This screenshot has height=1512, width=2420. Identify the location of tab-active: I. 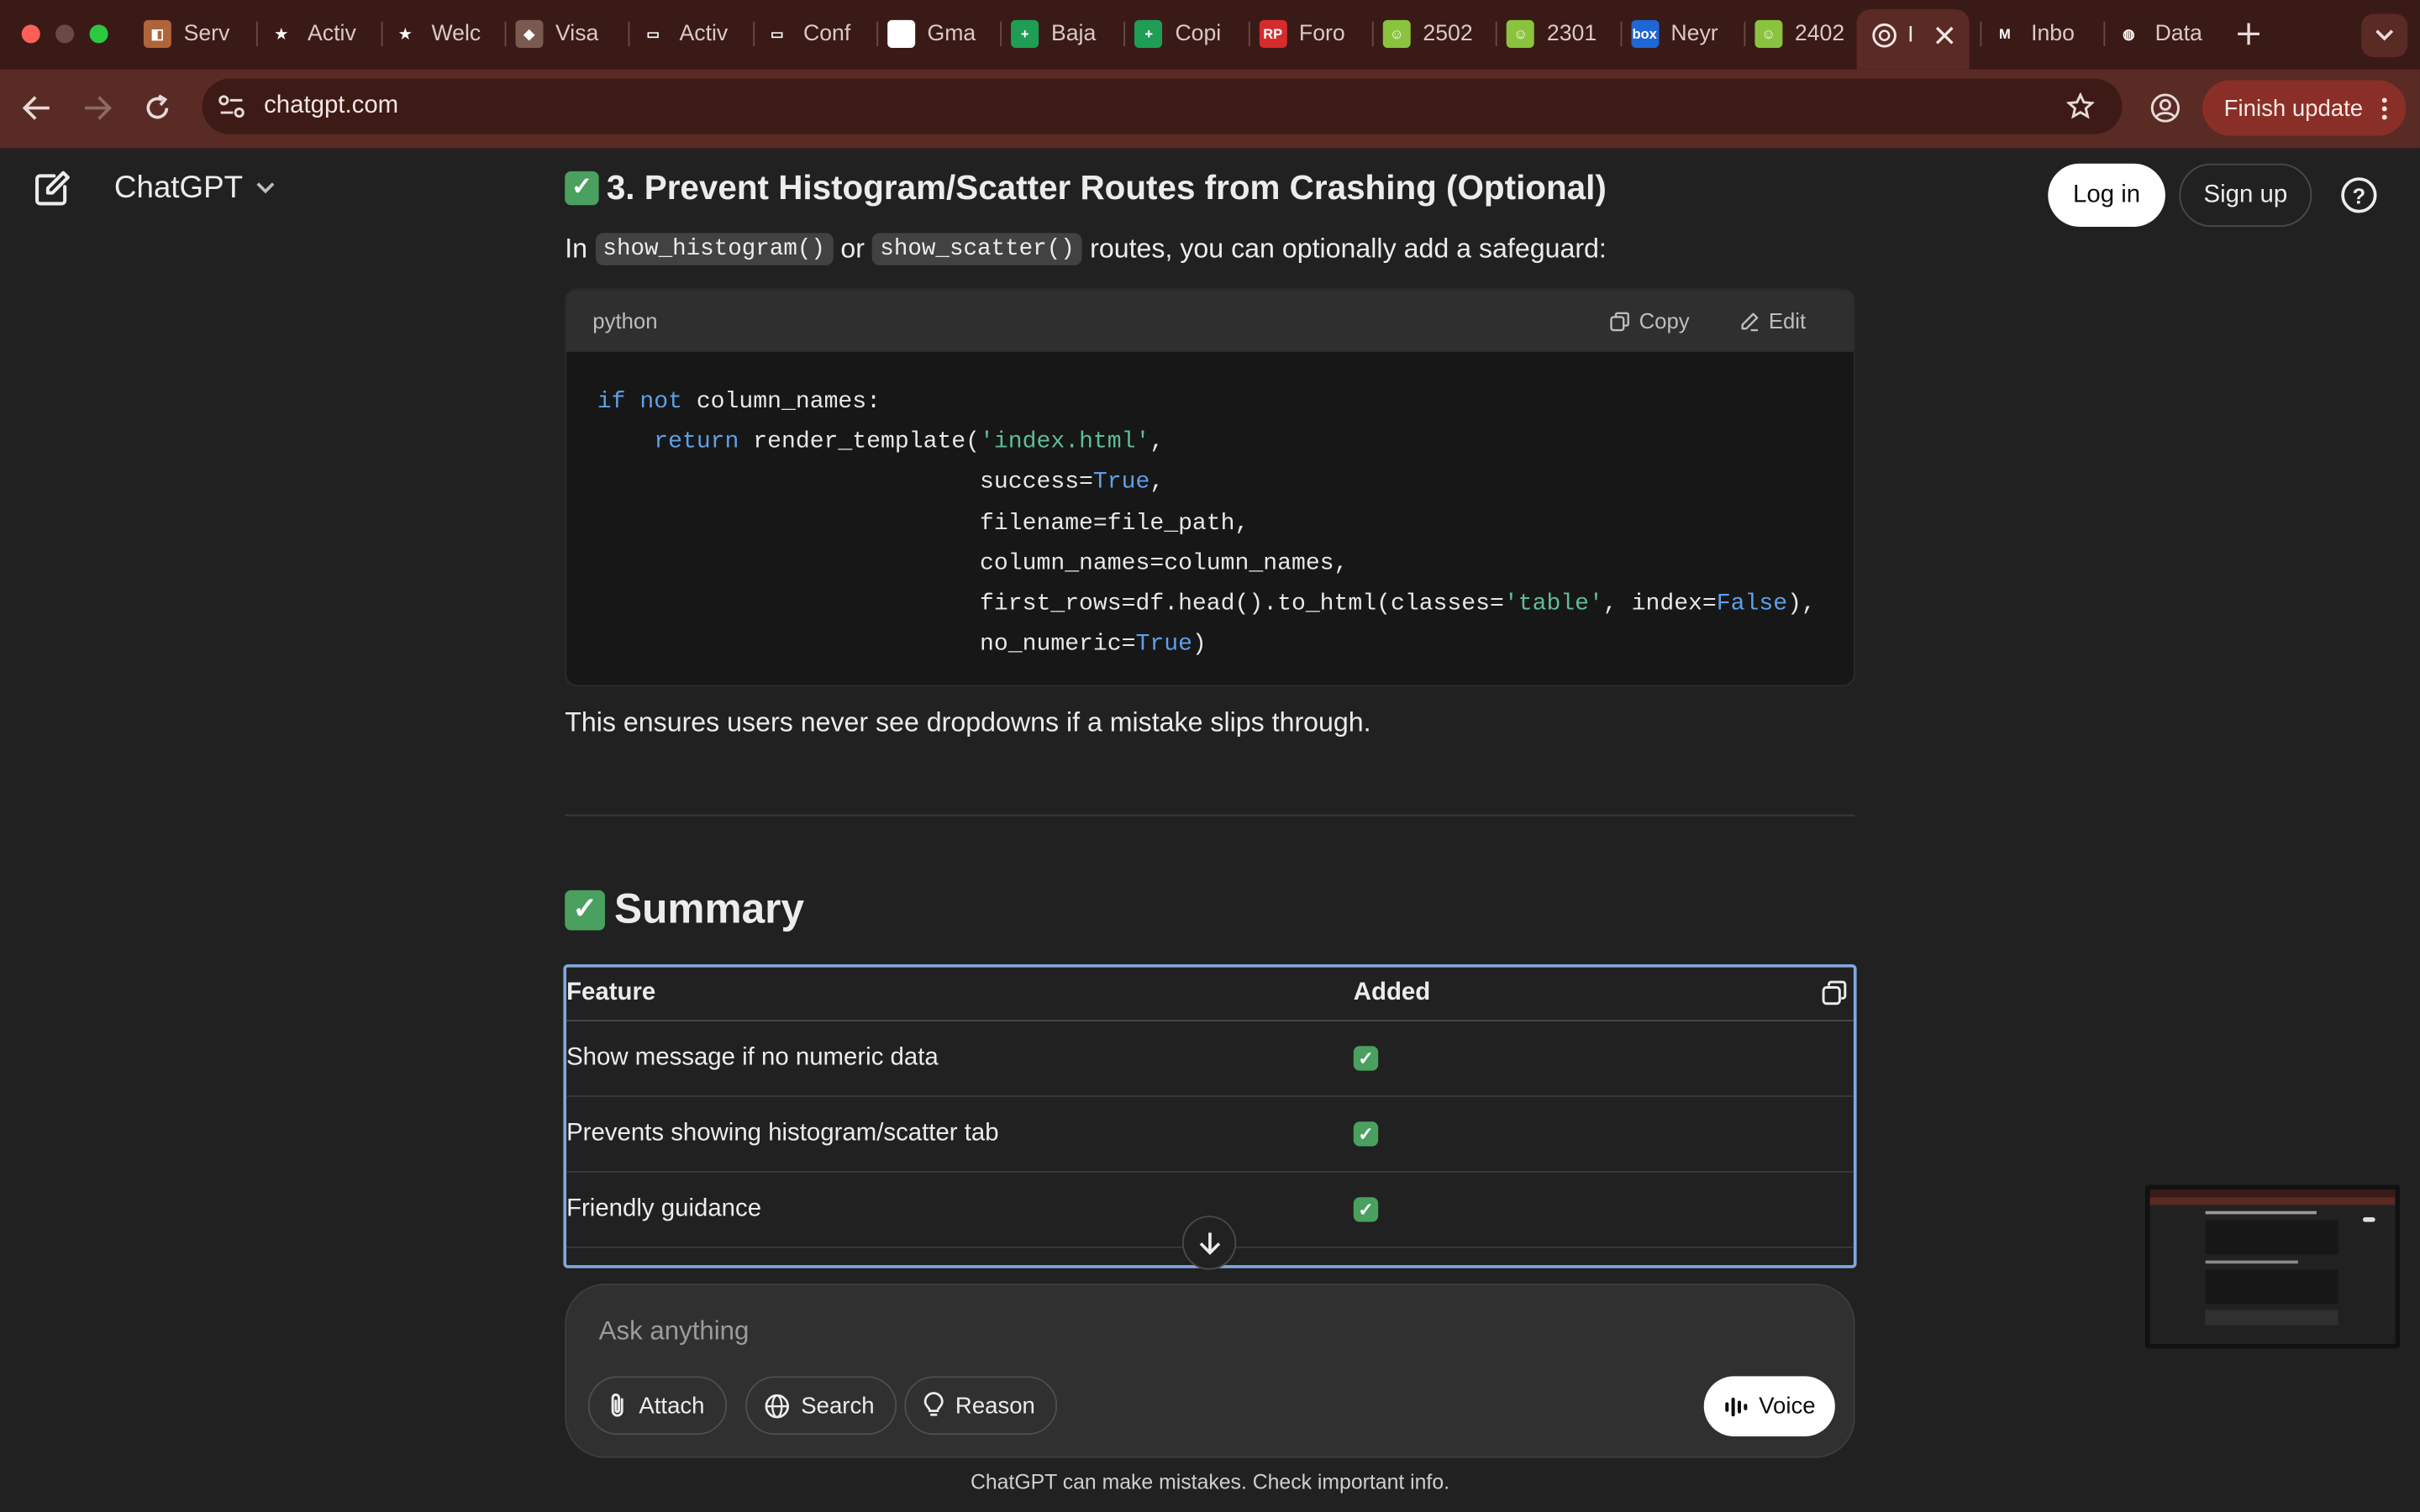
(1913, 39).